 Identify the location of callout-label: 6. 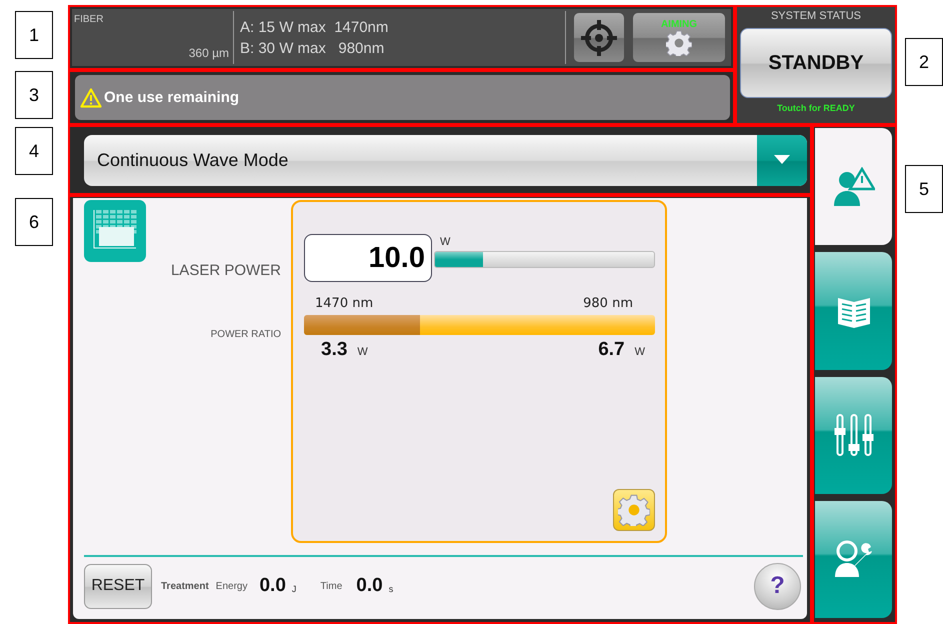
(34, 222).